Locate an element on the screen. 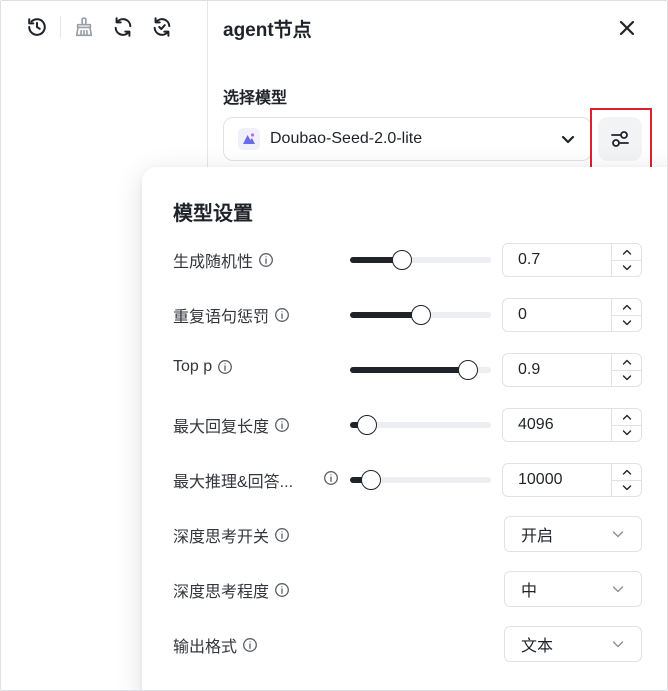 The height and width of the screenshot is (691, 668). param-value: 0 is located at coordinates (522, 314).